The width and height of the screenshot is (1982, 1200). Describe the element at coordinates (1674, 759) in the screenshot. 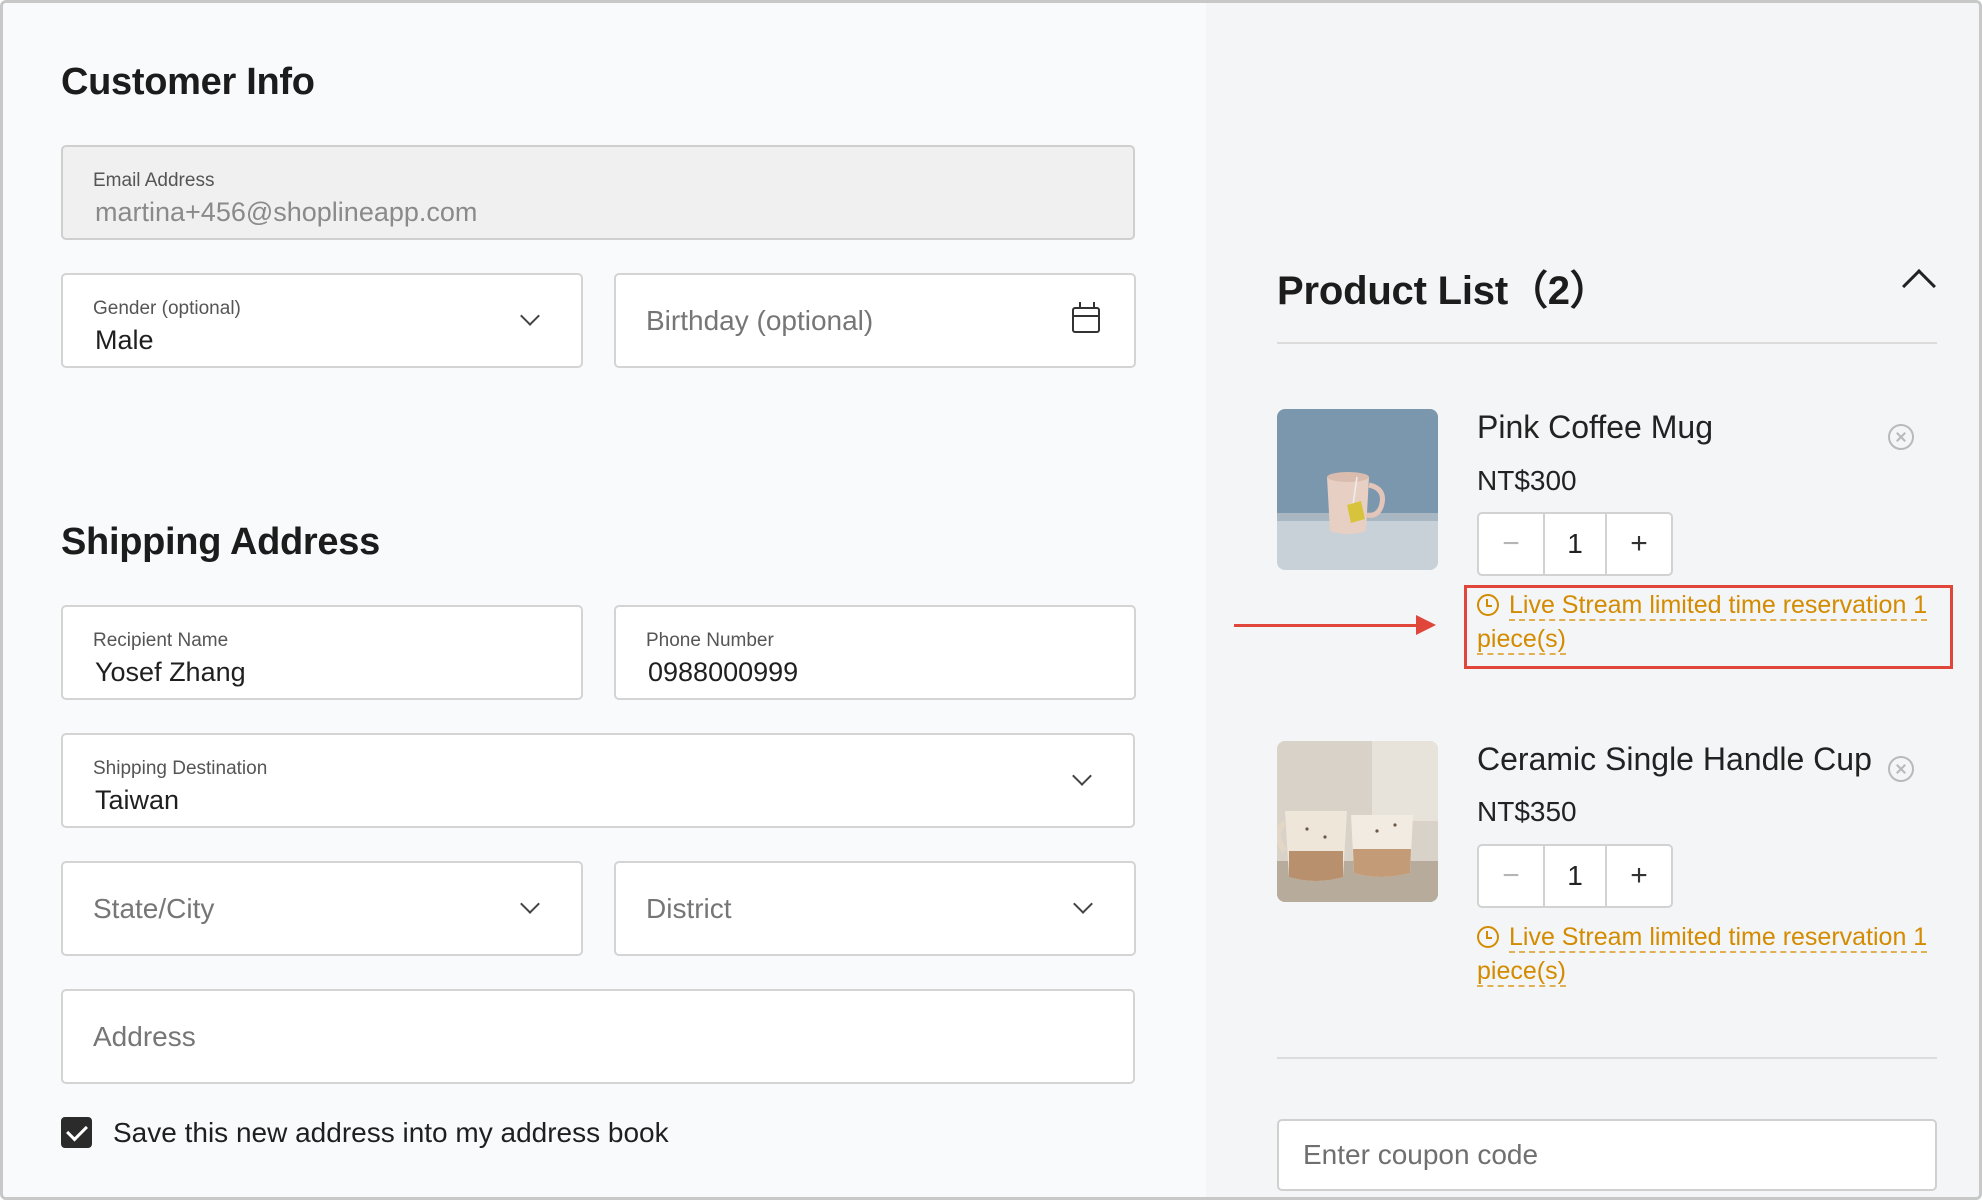

I see `product-name: Ceramic Single Handle Cup` at that location.